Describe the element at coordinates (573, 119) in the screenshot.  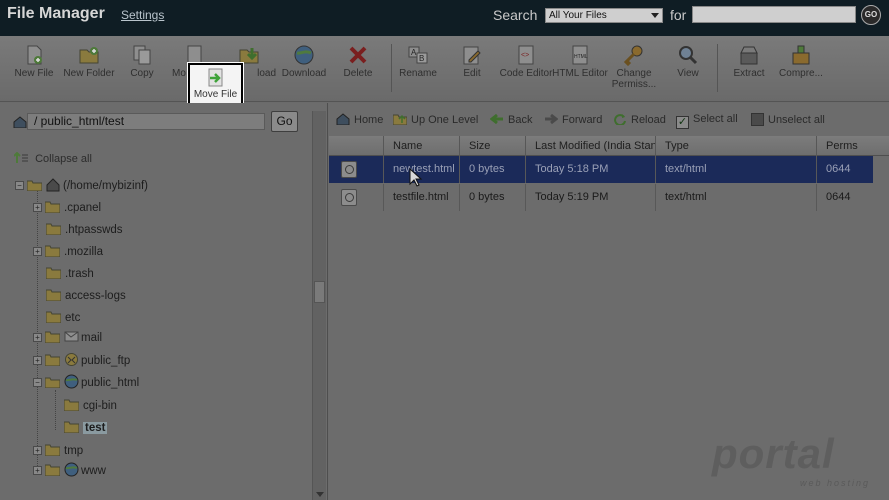
I see `forward-button: Forward` at that location.